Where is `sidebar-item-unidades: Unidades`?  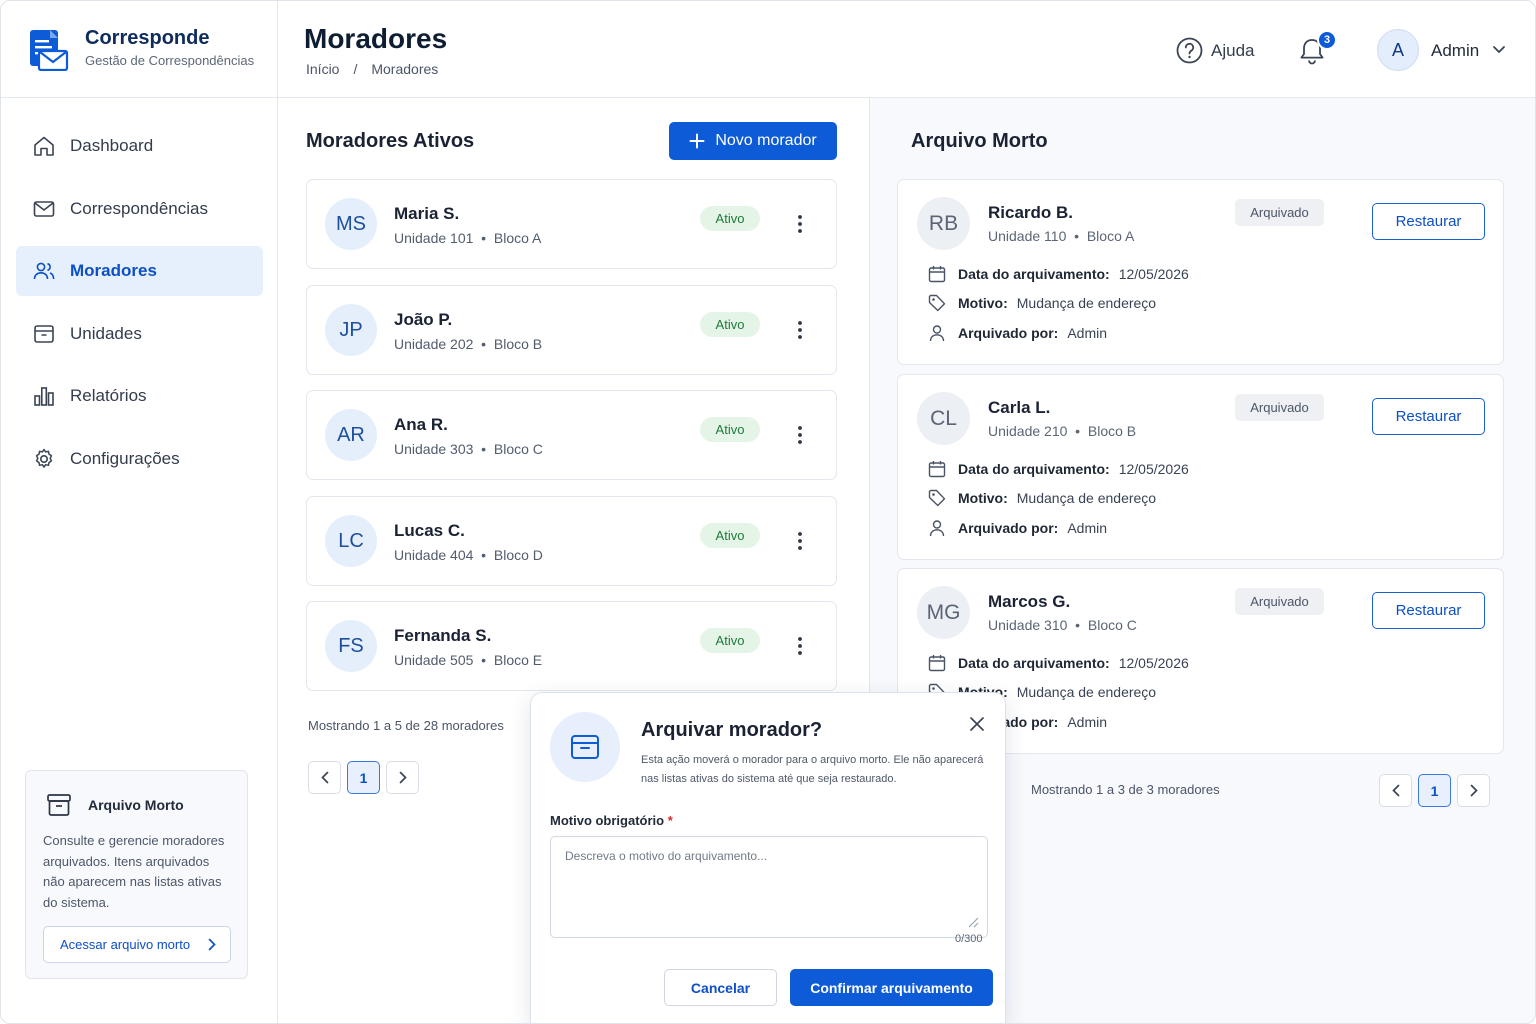
sidebar-item-unidades: Unidades is located at coordinates (139, 334).